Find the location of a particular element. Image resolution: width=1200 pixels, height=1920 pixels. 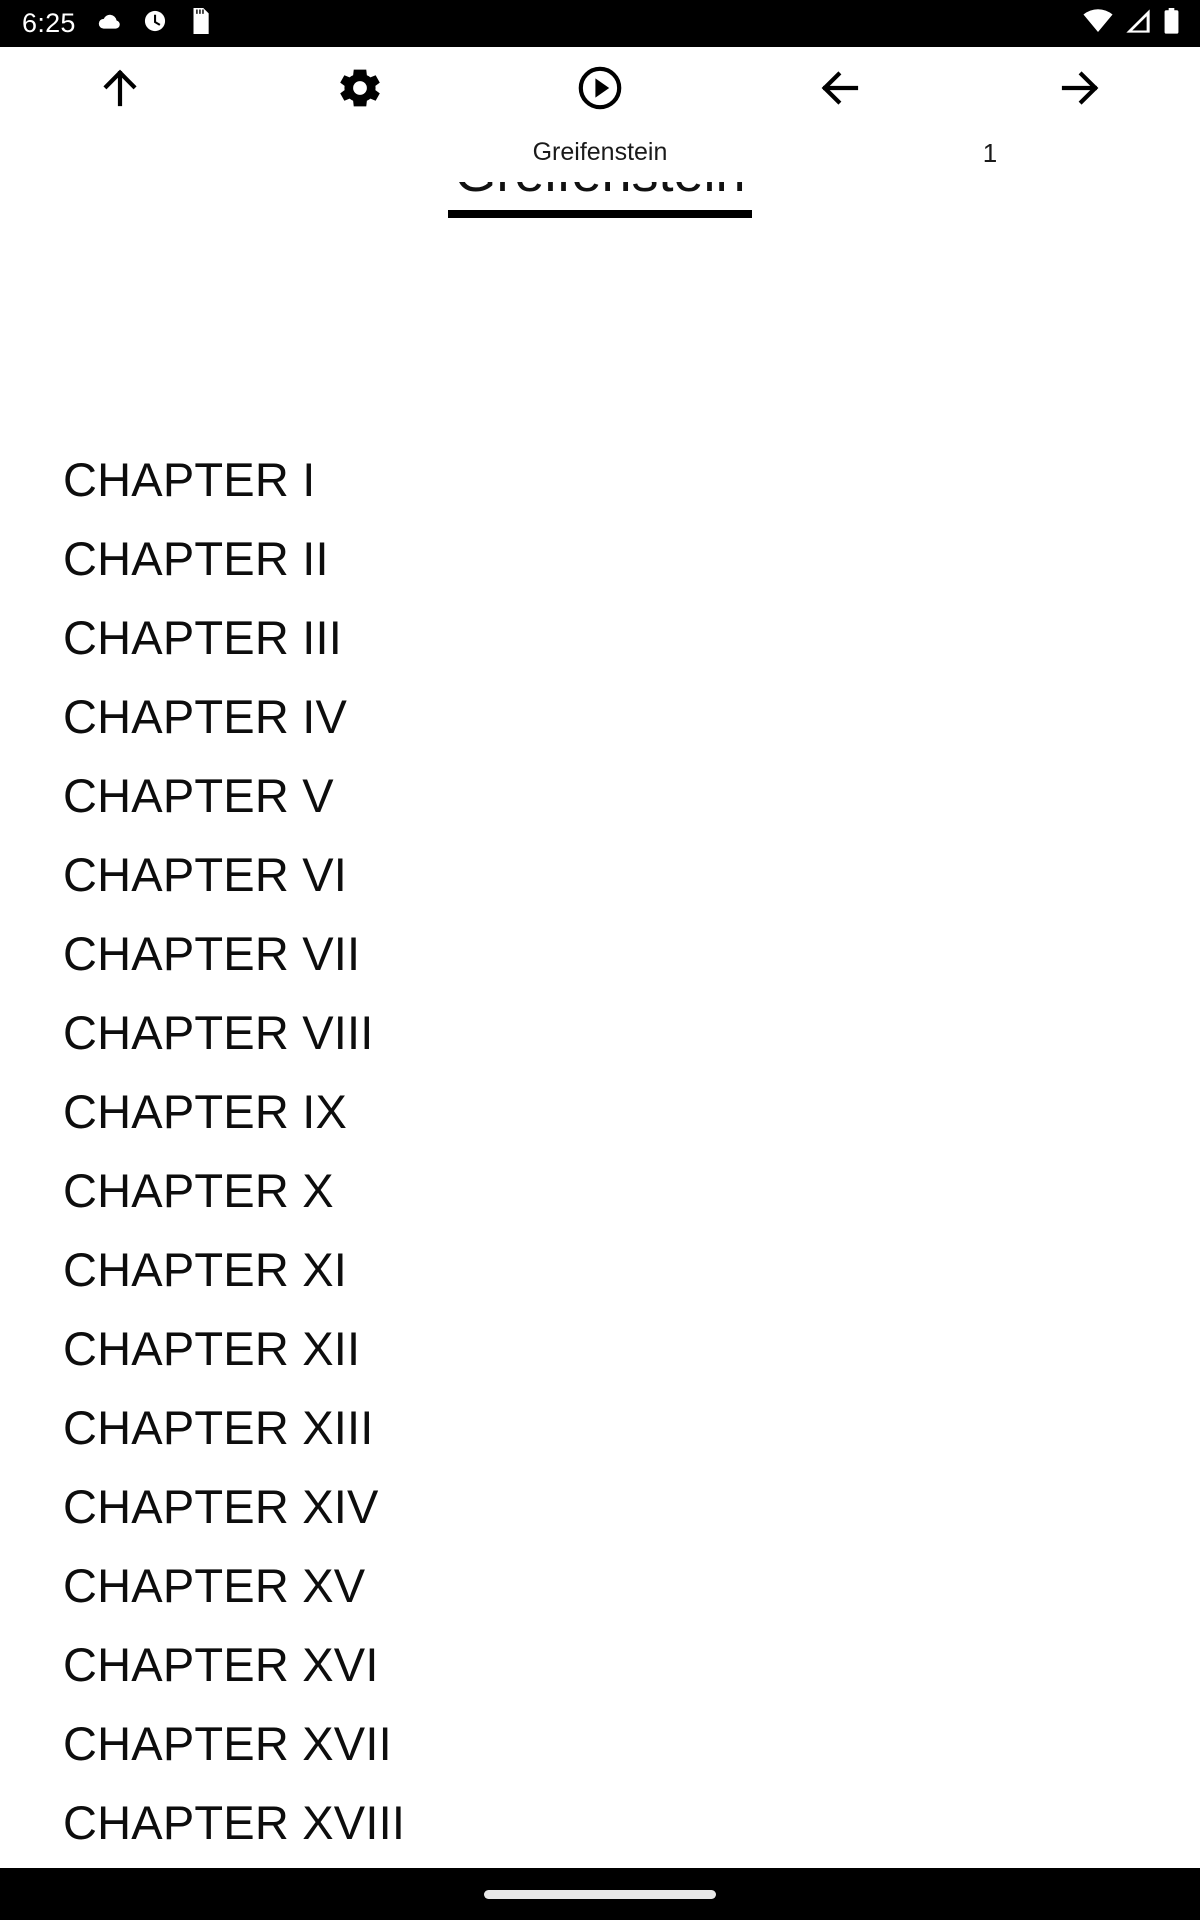

next-button is located at coordinates (1080, 89).